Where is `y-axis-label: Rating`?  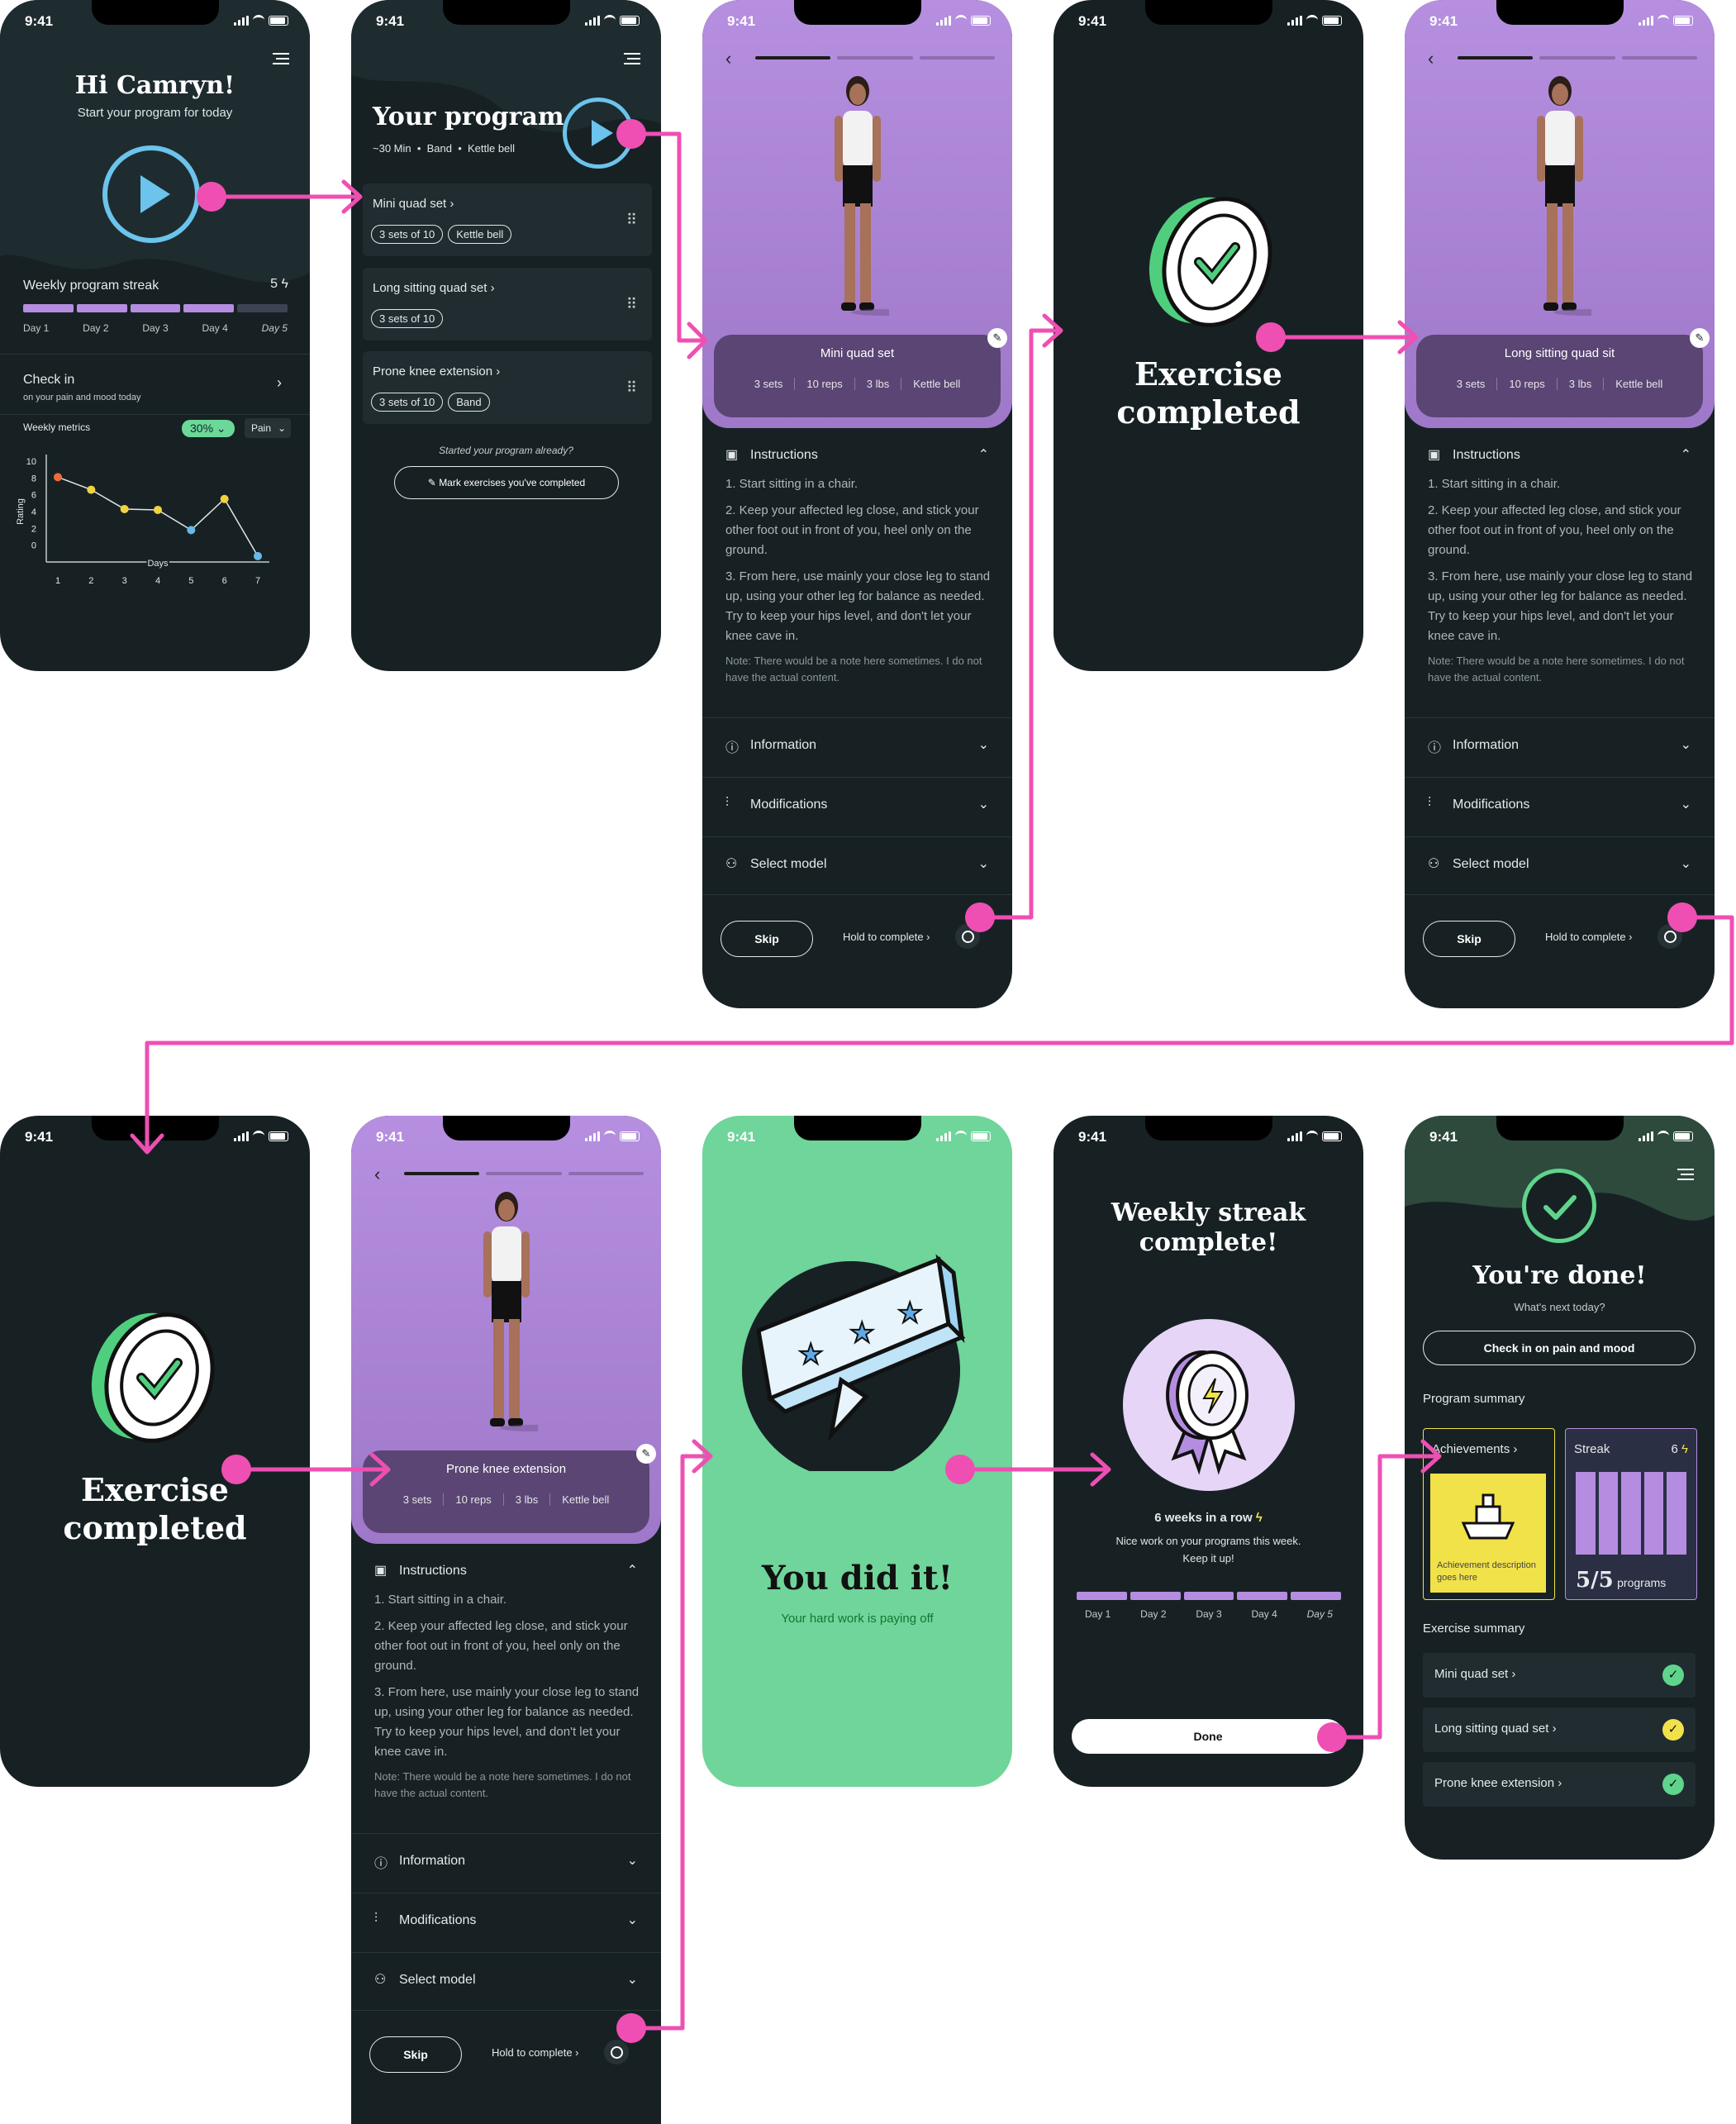
y-axis-label: Rating is located at coordinates (21, 511).